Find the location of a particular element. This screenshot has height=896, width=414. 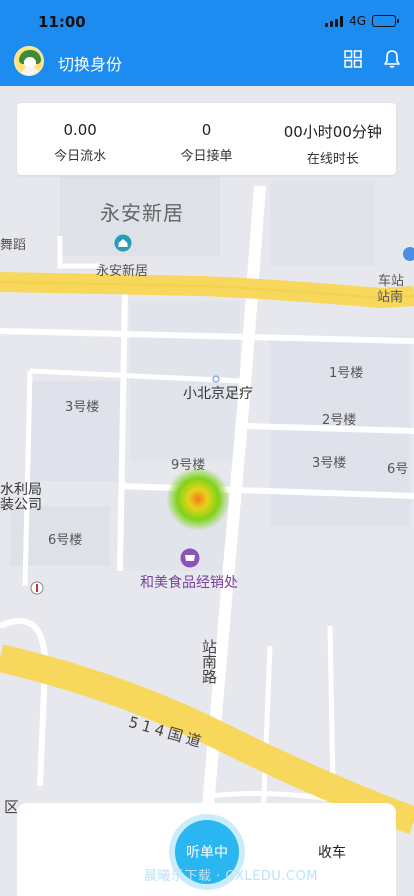

map-label-building-3b: 3号楼 is located at coordinates (329, 463).